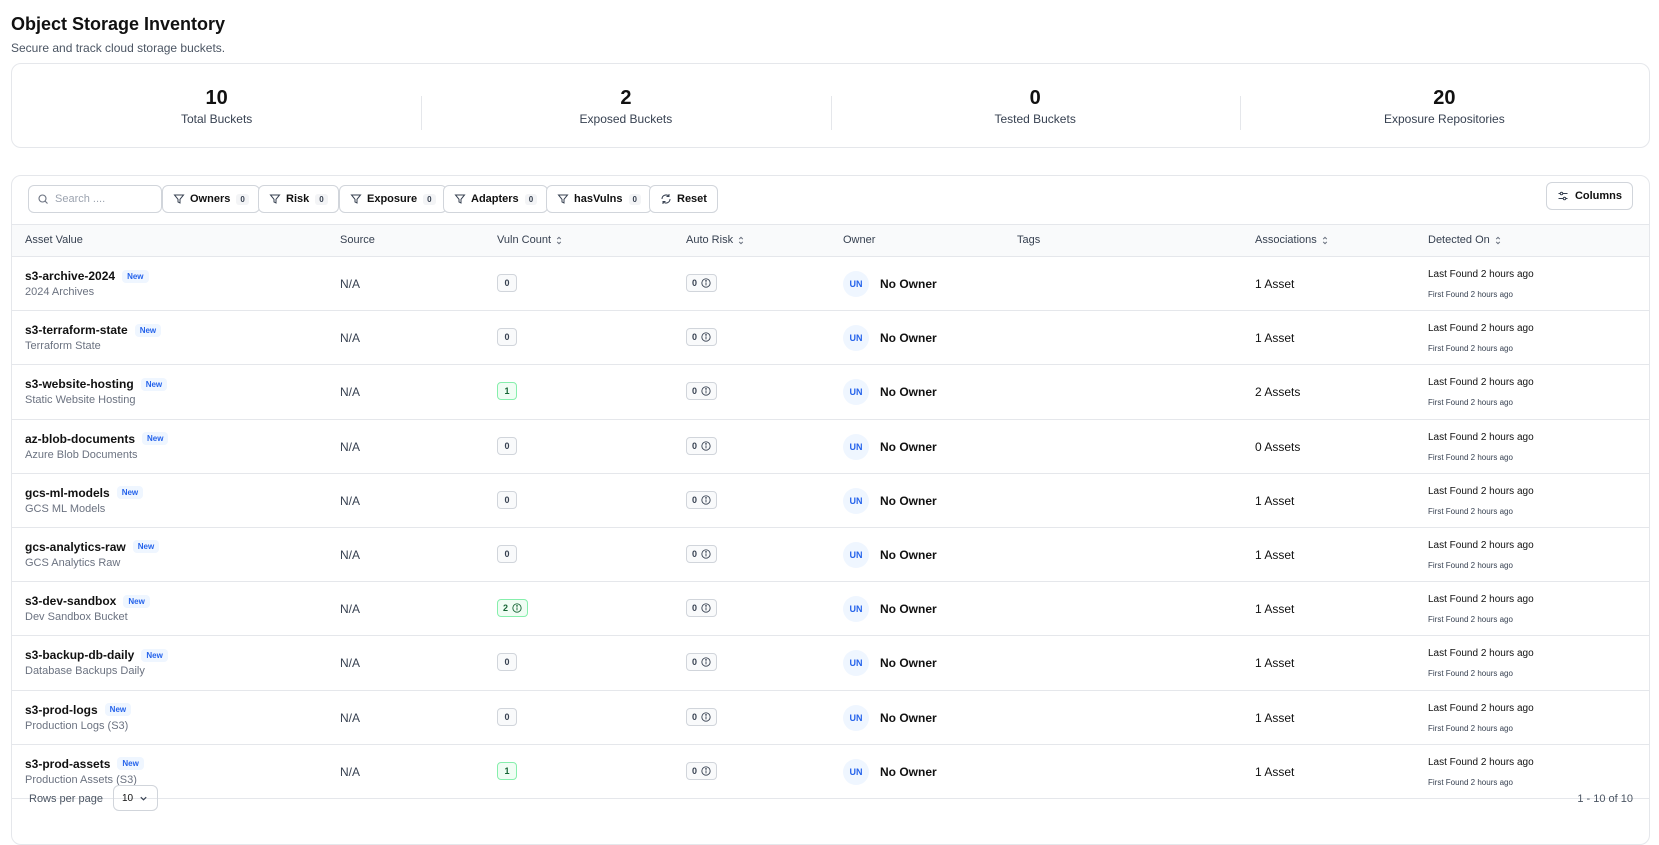 The width and height of the screenshot is (1659, 845). What do you see at coordinates (298, 199) in the screenshot?
I see `filter-risk-button: Risk 0` at bounding box center [298, 199].